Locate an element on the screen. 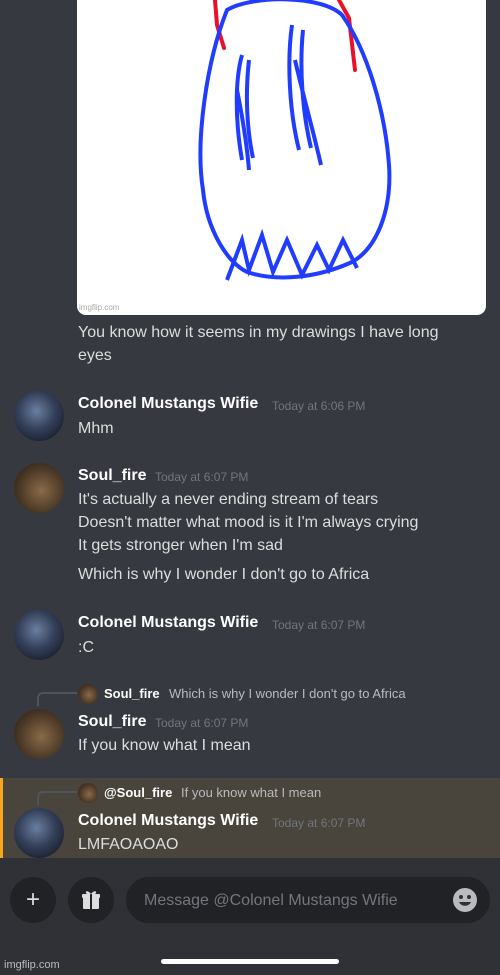 The width and height of the screenshot is (500, 975). message-line: It gets stronger when I'm sad is located at coordinates (180, 545).